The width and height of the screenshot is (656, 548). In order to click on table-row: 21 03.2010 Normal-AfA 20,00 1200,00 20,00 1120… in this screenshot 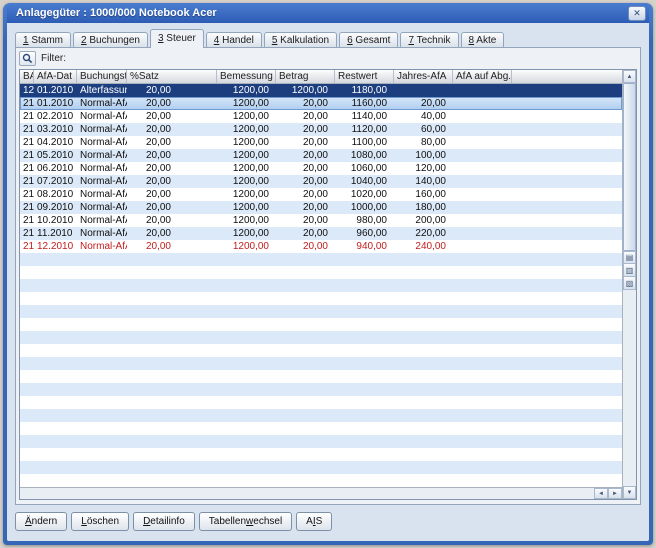, I will do `click(321, 129)`.